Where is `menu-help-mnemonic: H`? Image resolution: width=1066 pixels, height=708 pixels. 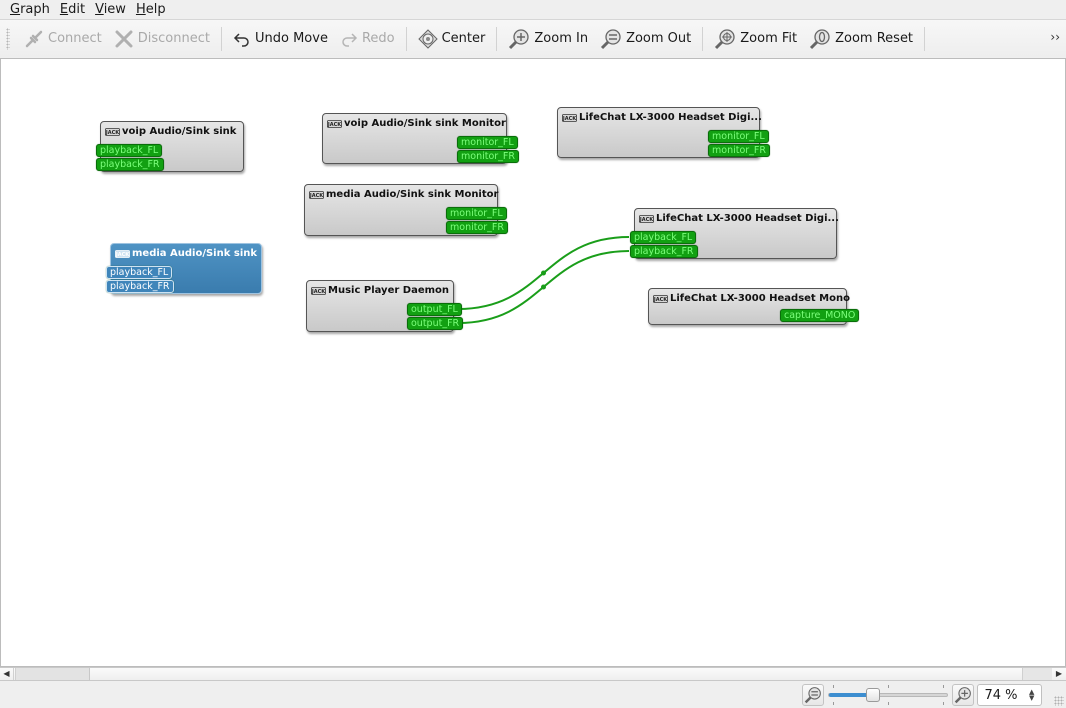
menu-help-mnemonic: H is located at coordinates (140, 9).